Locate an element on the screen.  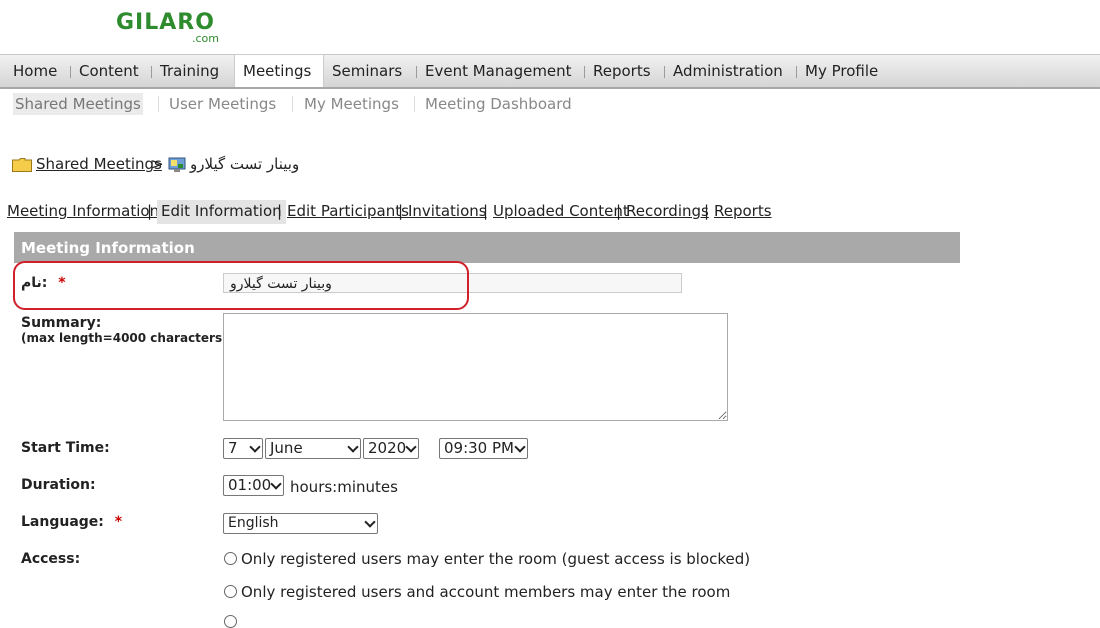
tab-reports: Reports is located at coordinates (743, 212).